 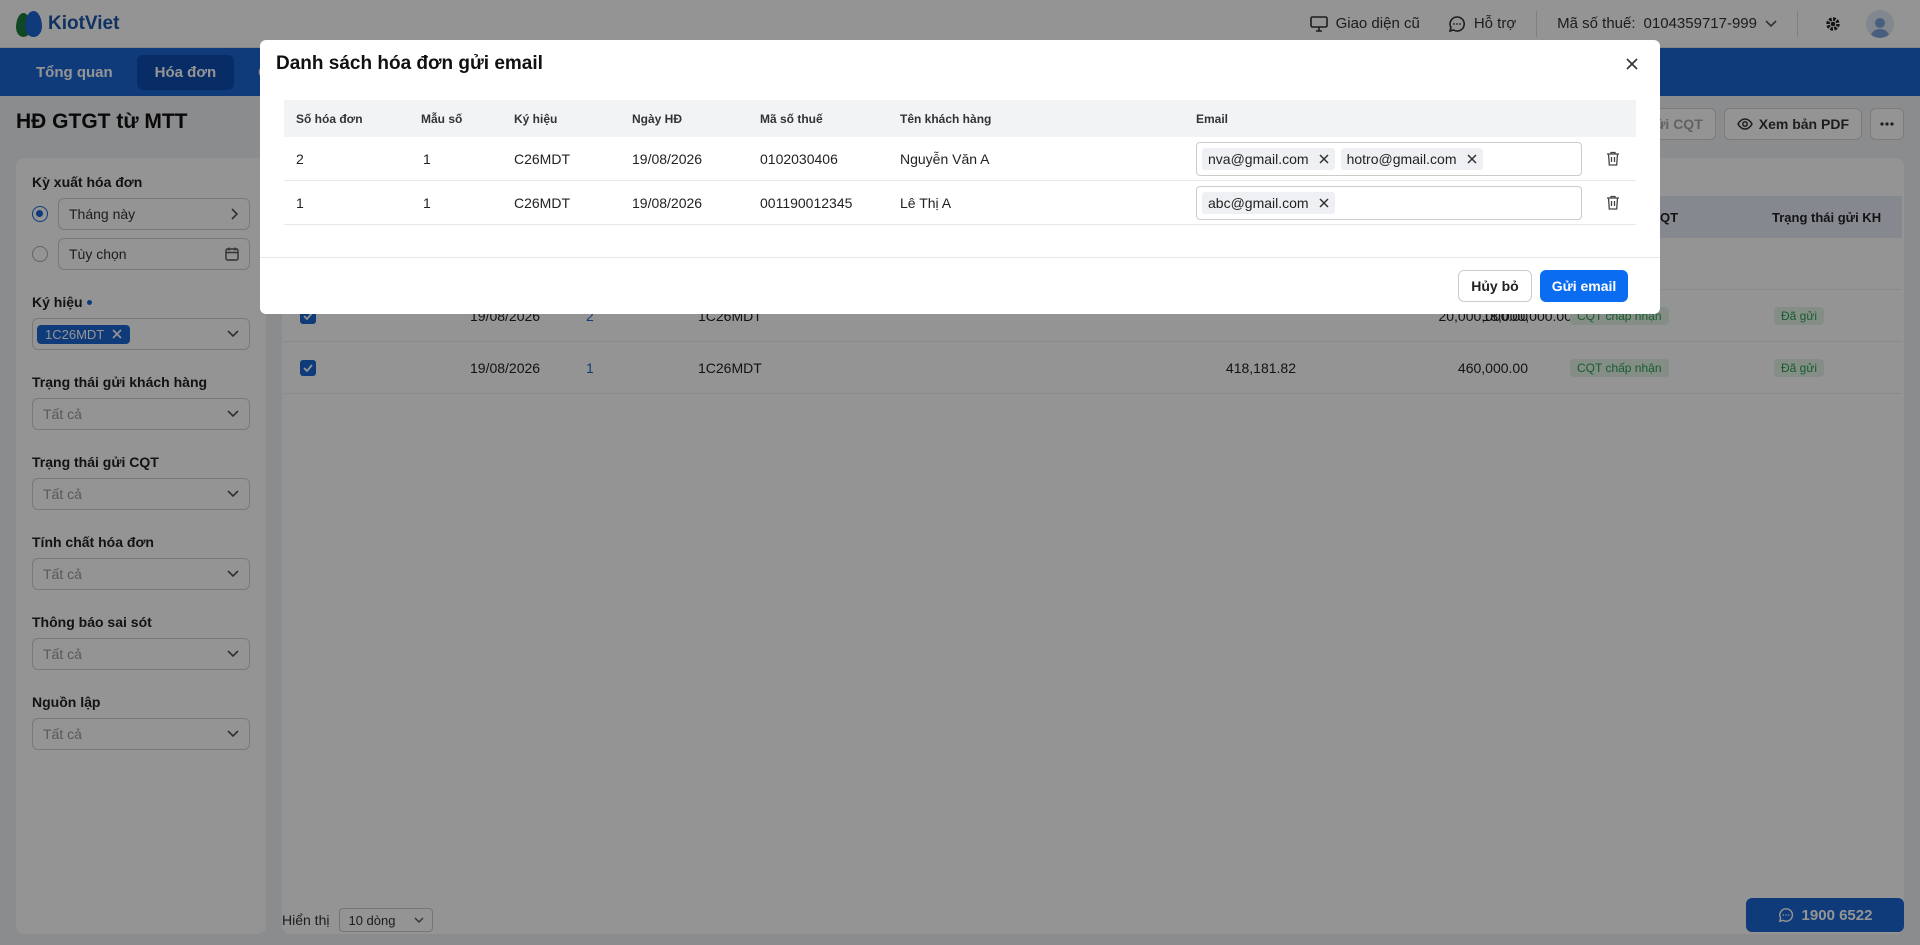 I want to click on dialog-title: Danh sách hóa đơn gửi email, so click(x=409, y=63).